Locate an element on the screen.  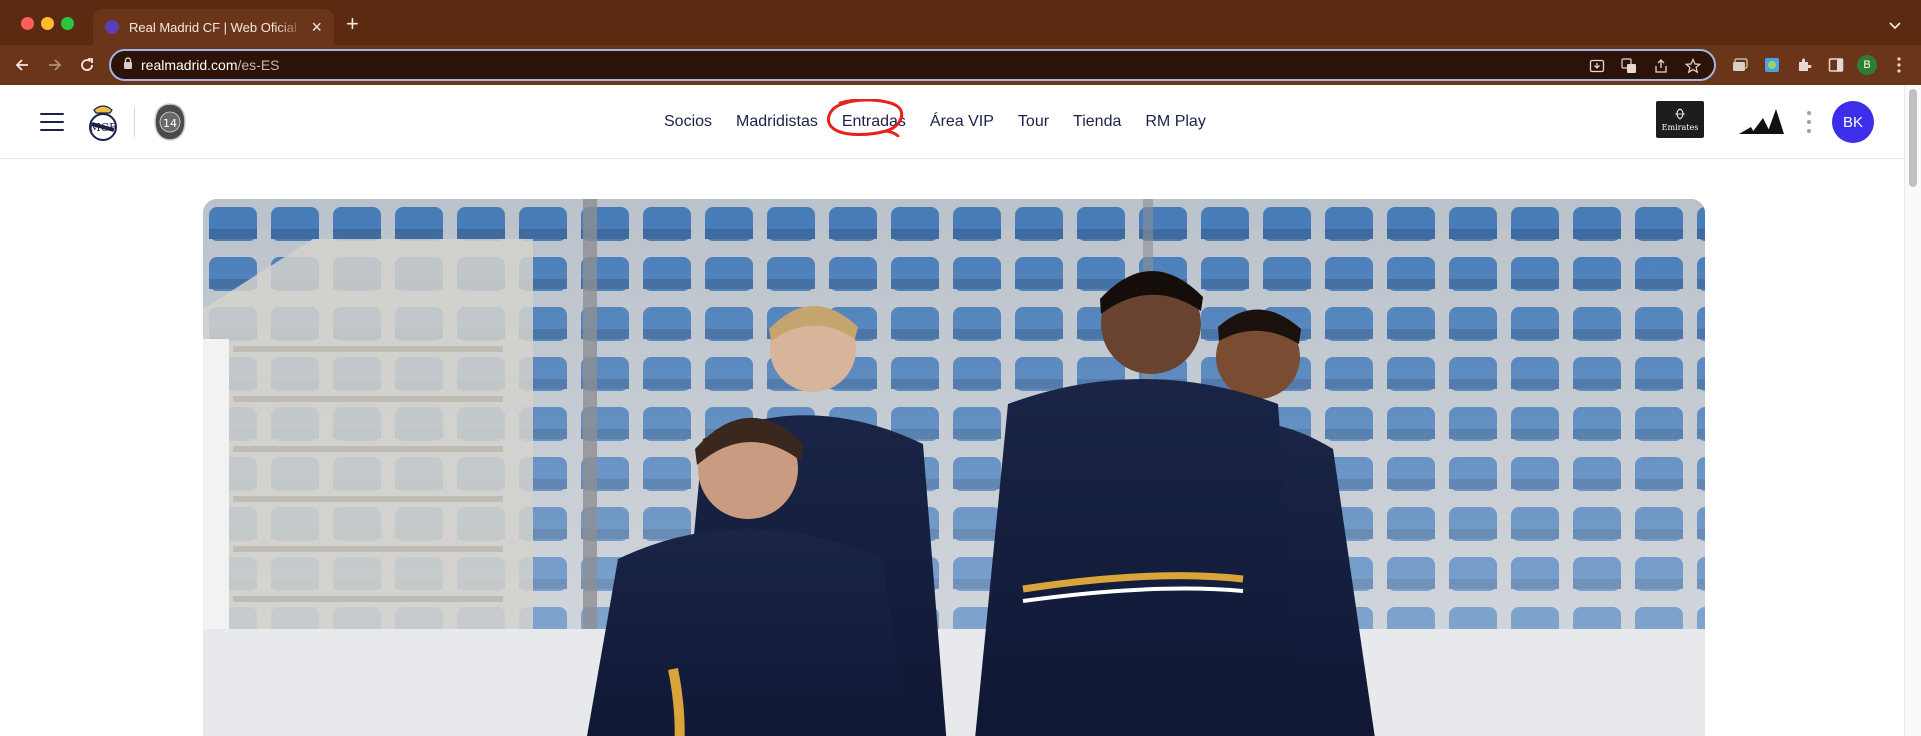
nav-tienda: Tienda is located at coordinates (1097, 122).